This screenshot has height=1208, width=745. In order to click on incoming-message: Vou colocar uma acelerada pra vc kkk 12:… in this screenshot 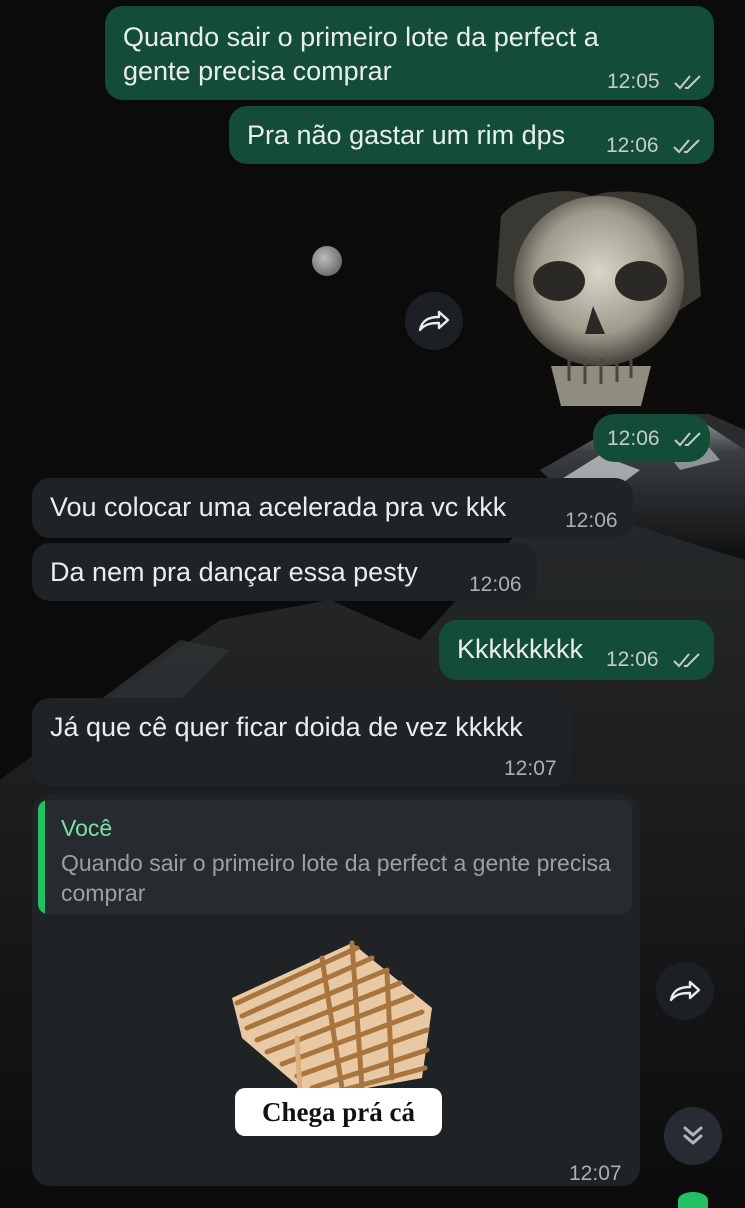, I will do `click(332, 508)`.